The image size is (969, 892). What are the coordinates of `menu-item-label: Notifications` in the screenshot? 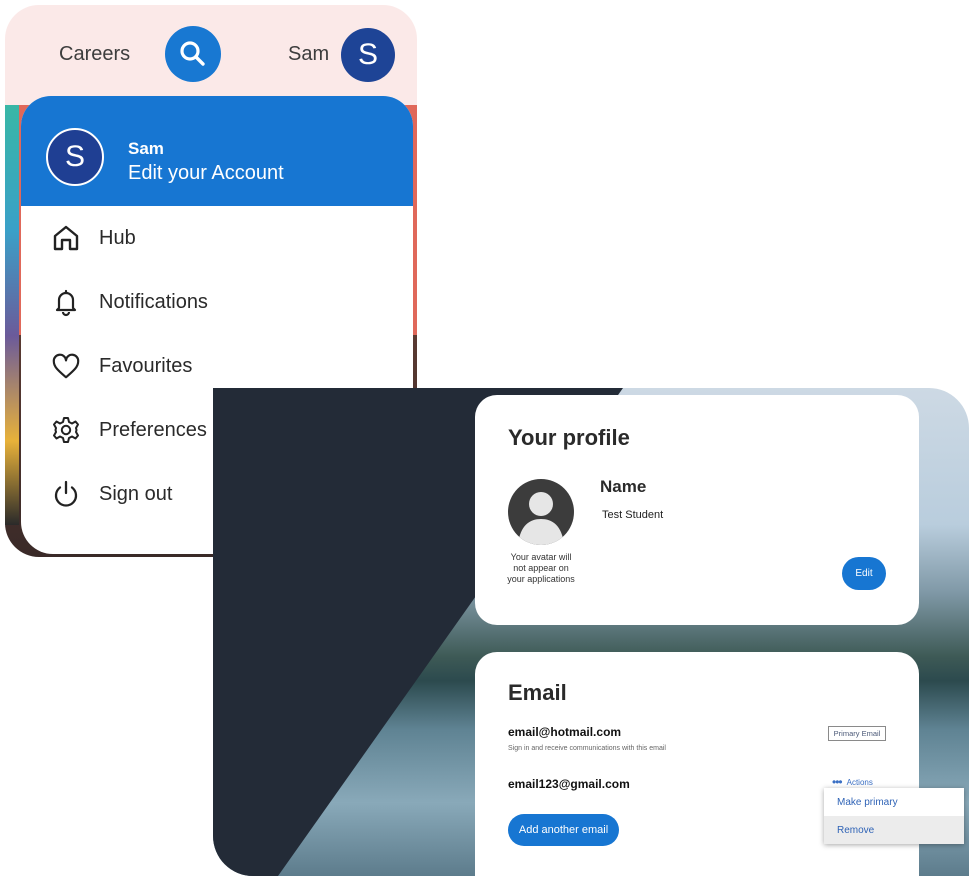 It's located at (153, 301).